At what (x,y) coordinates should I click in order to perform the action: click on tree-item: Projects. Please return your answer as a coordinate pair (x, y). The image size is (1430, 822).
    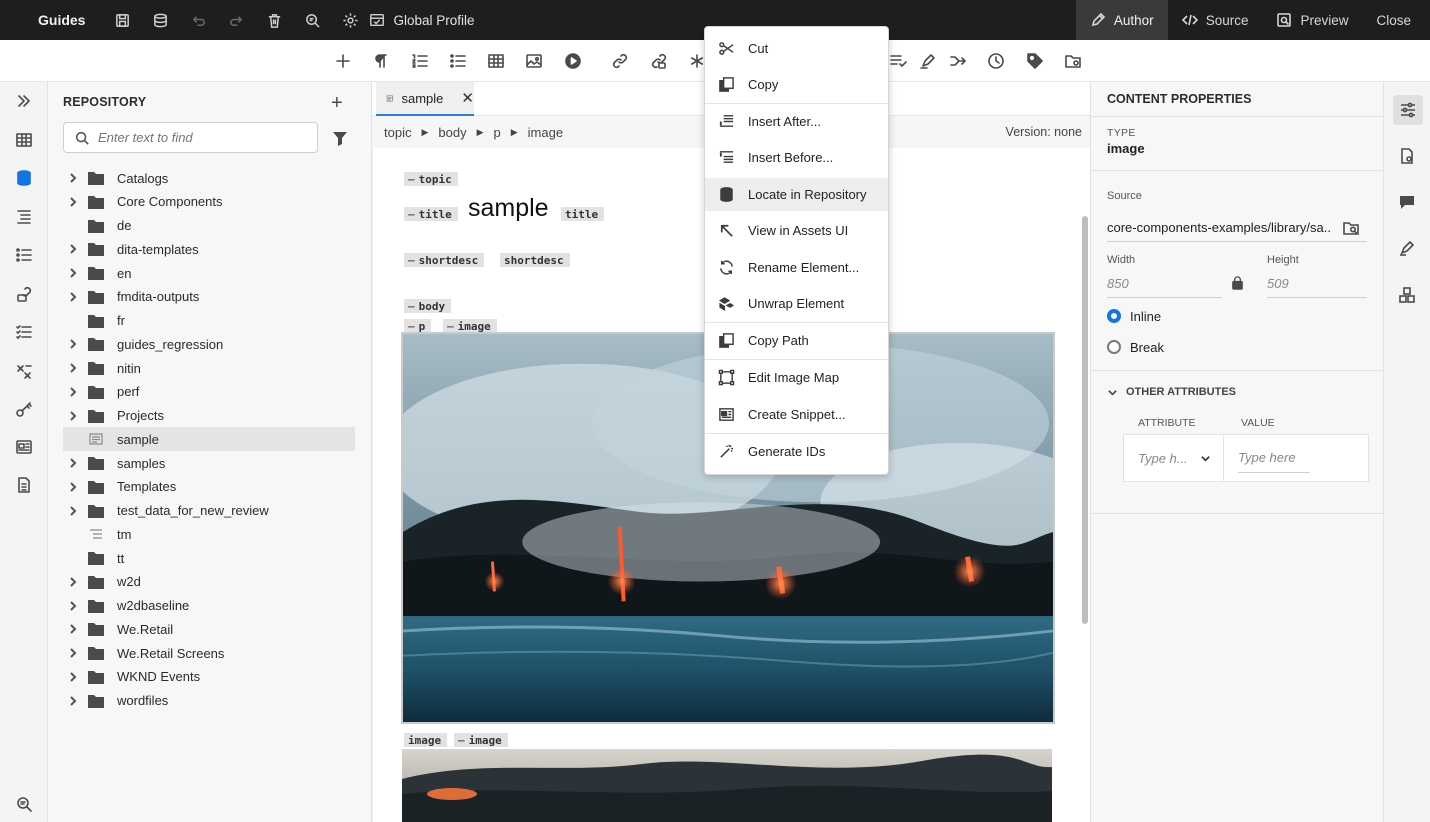
    Looking at the image, I should click on (209, 416).